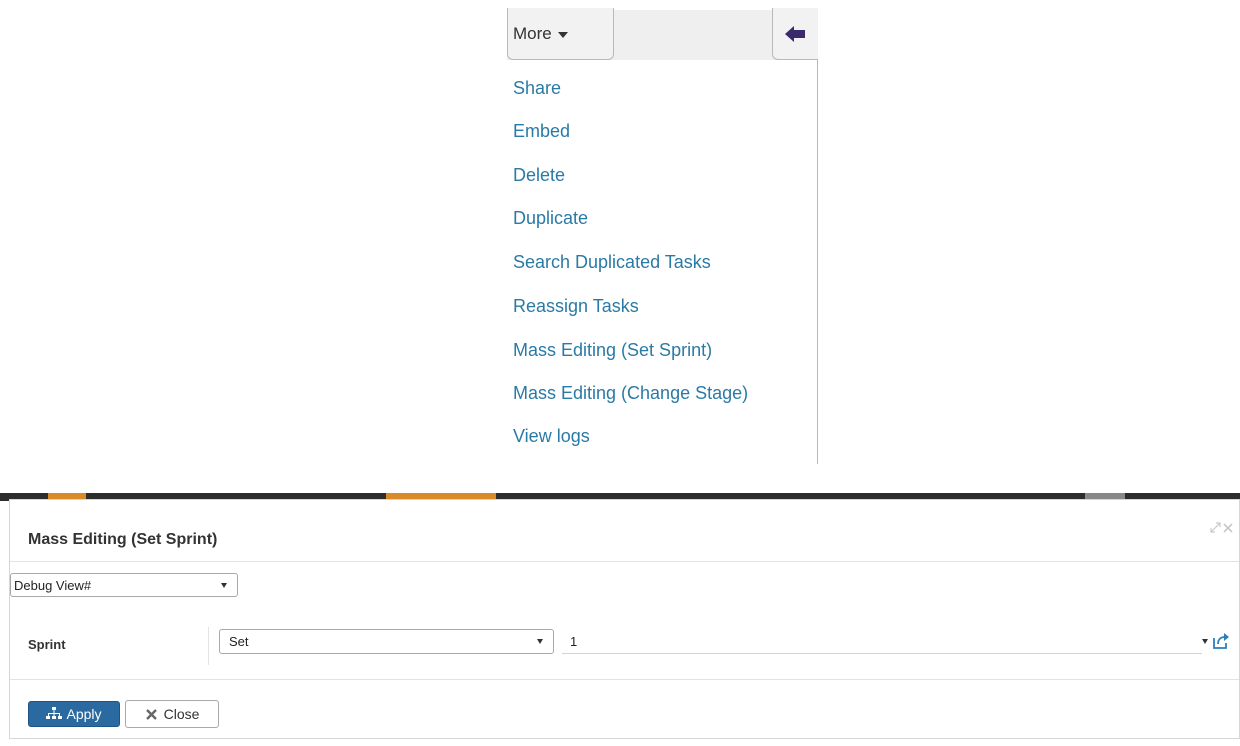 The image size is (1240, 746). Describe the element at coordinates (532, 33) in the screenshot. I see `more-button-label: More` at that location.